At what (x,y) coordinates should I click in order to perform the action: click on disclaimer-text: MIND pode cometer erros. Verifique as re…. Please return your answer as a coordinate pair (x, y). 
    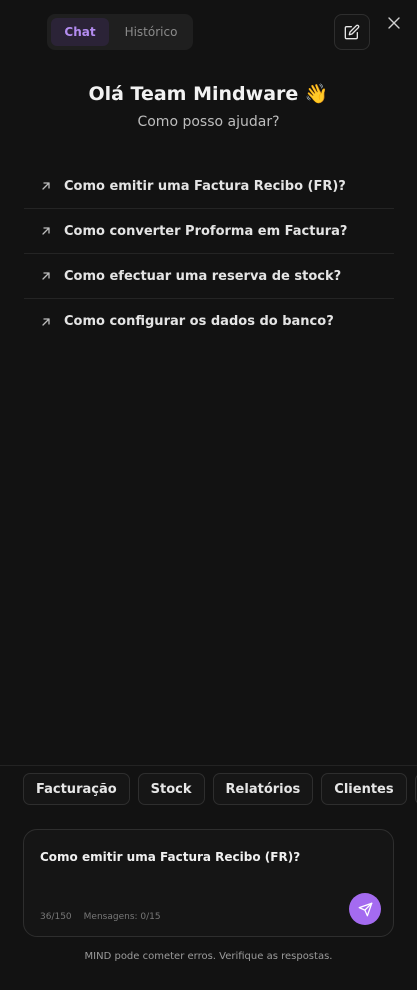
    Looking at the image, I should click on (208, 956).